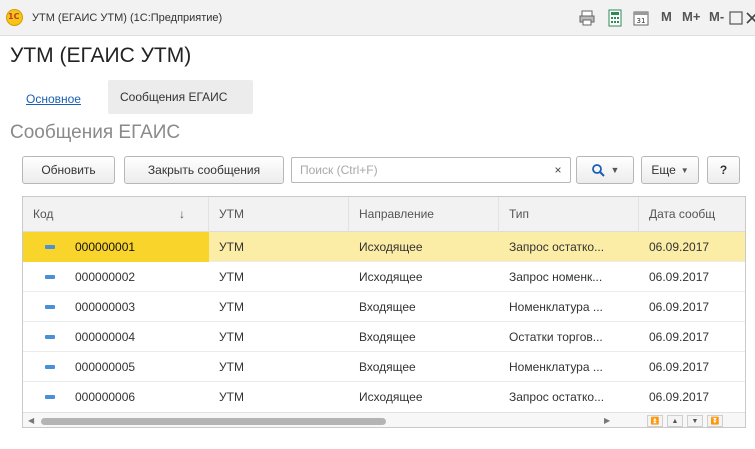 Image resolution: width=755 pixels, height=449 pixels. What do you see at coordinates (691, 16) in the screenshot?
I see `memory-button-m-plus: M+` at bounding box center [691, 16].